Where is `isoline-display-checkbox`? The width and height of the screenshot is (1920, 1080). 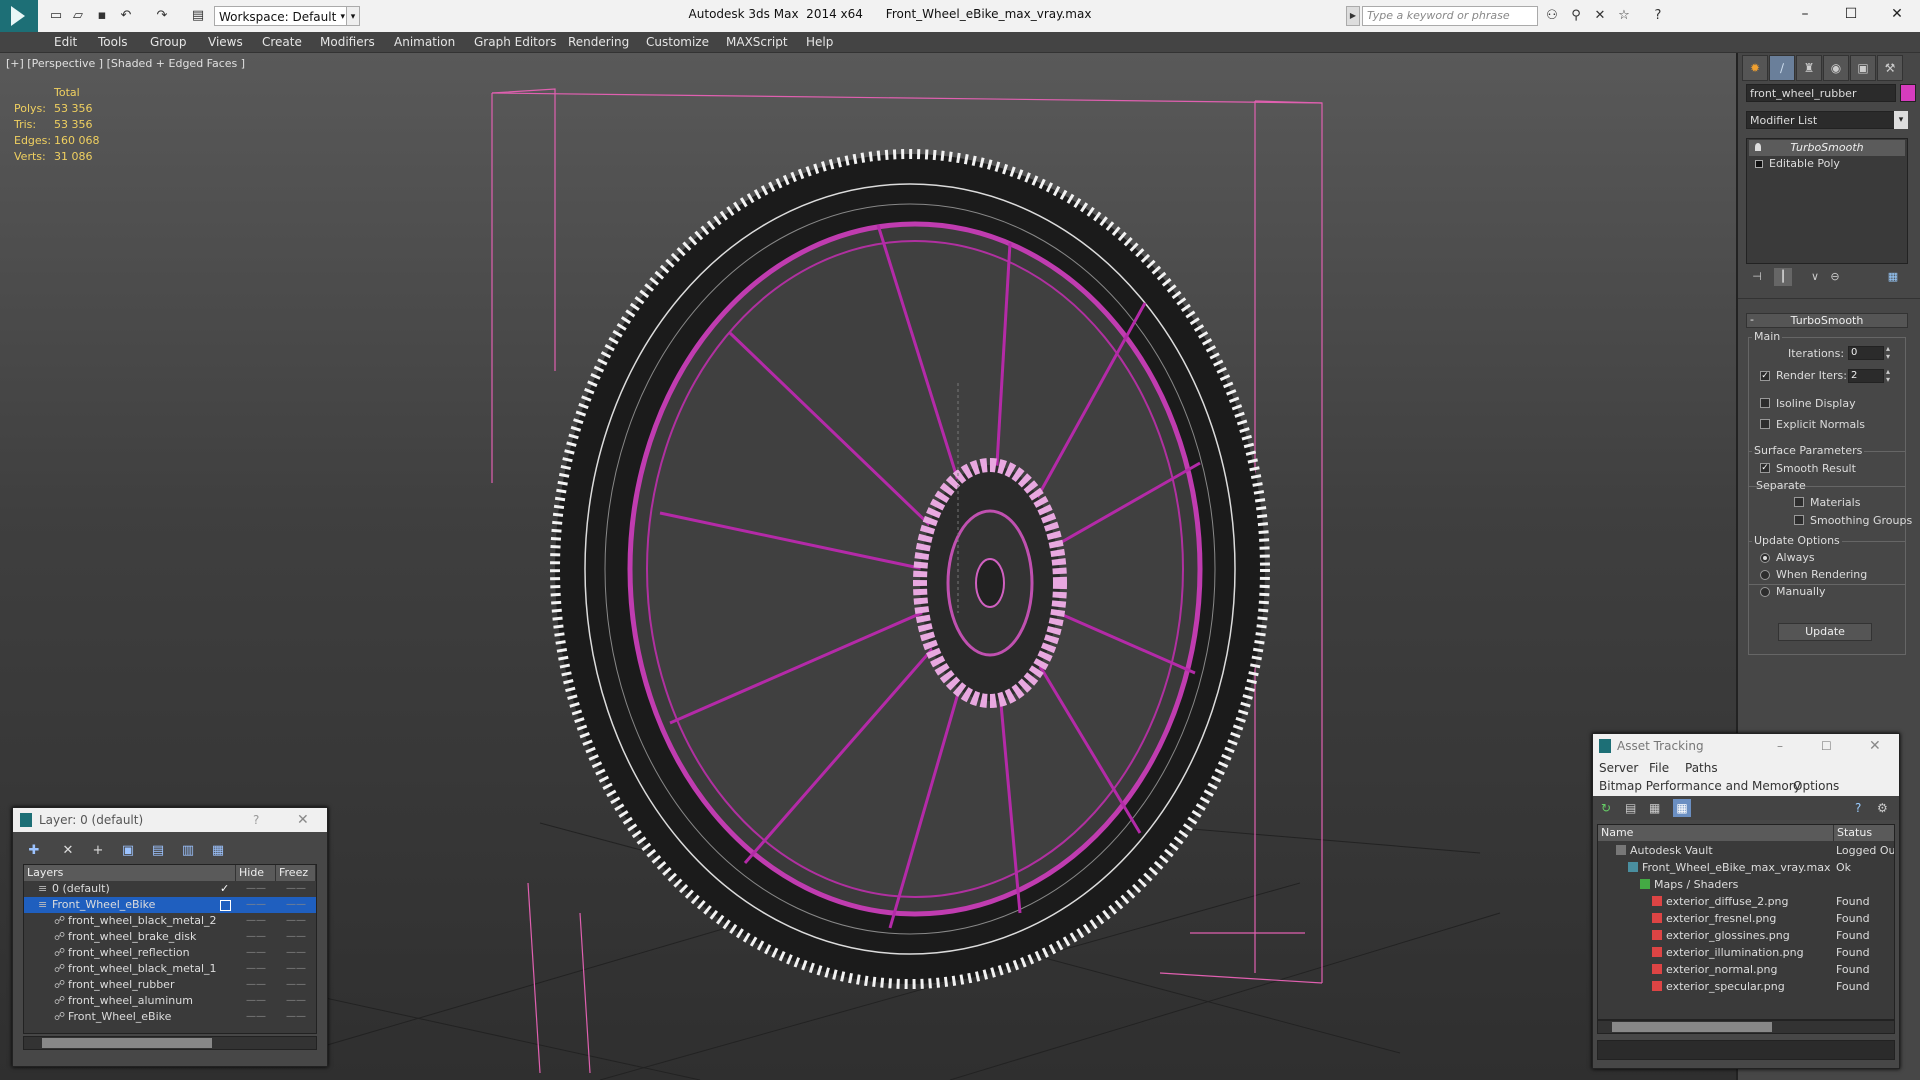
isoline-display-checkbox is located at coordinates (1765, 403).